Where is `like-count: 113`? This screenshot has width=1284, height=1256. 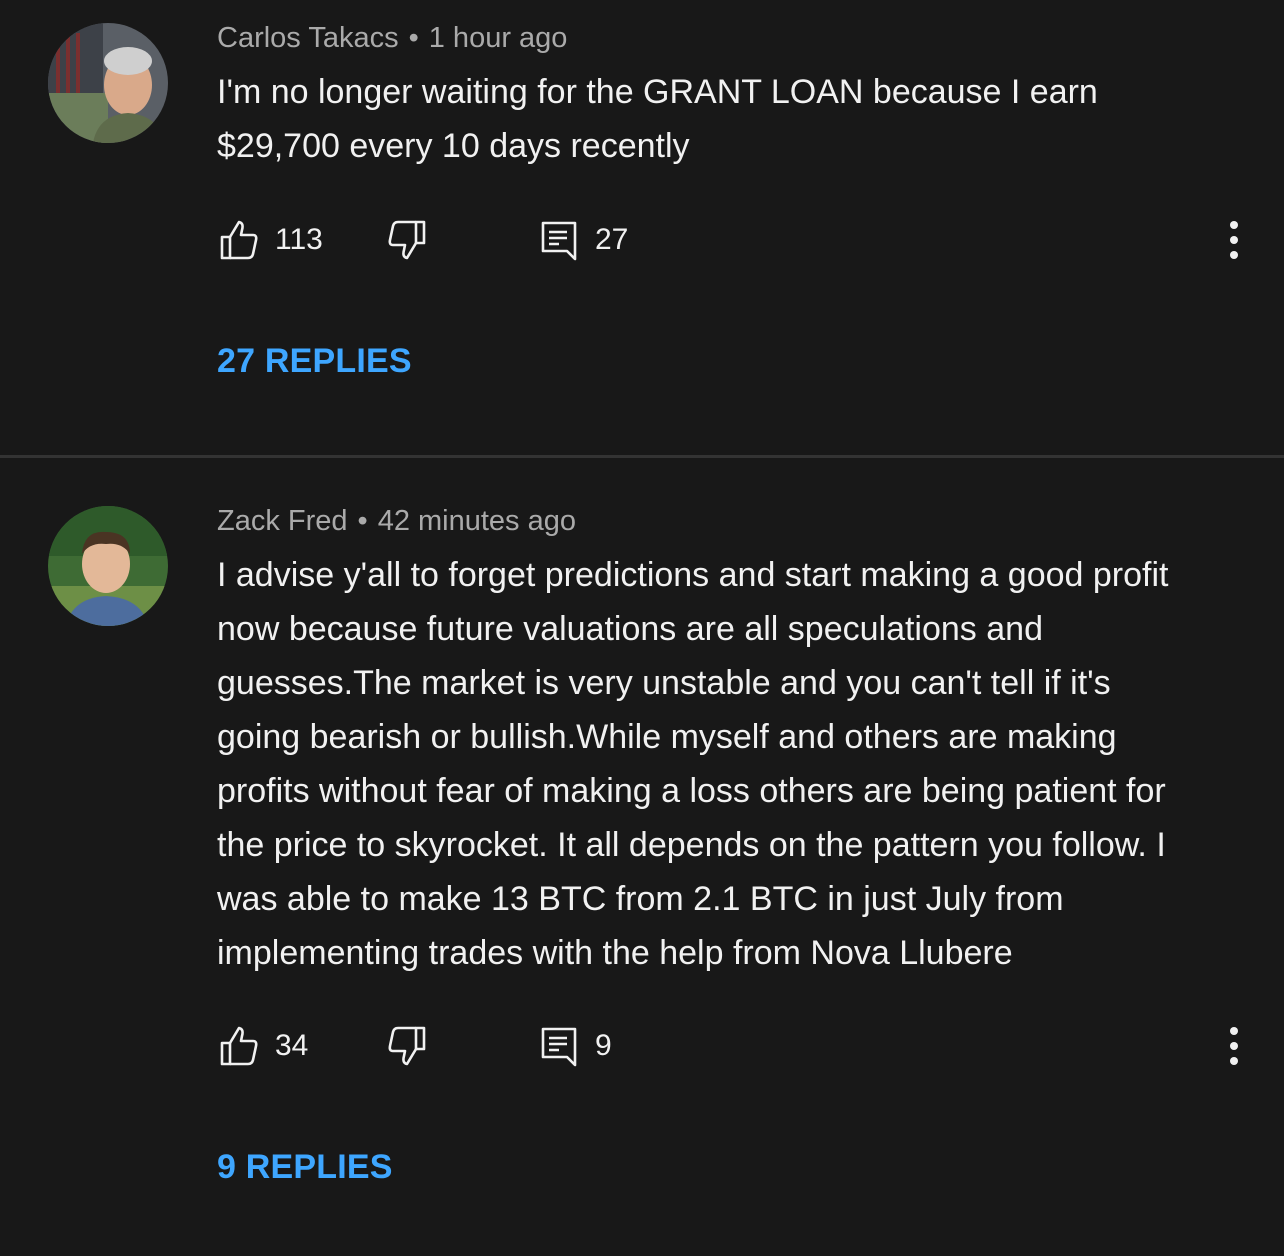
like-count: 113 is located at coordinates (299, 239).